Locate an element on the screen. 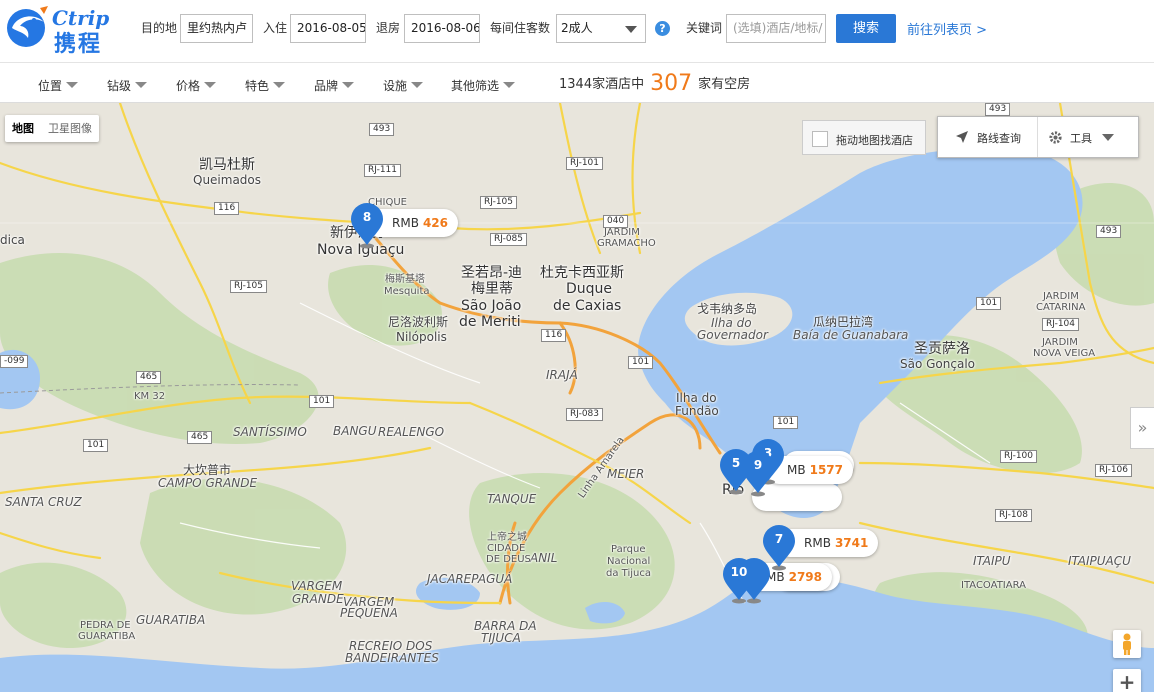  chevron-down-icon is located at coordinates (631, 29).